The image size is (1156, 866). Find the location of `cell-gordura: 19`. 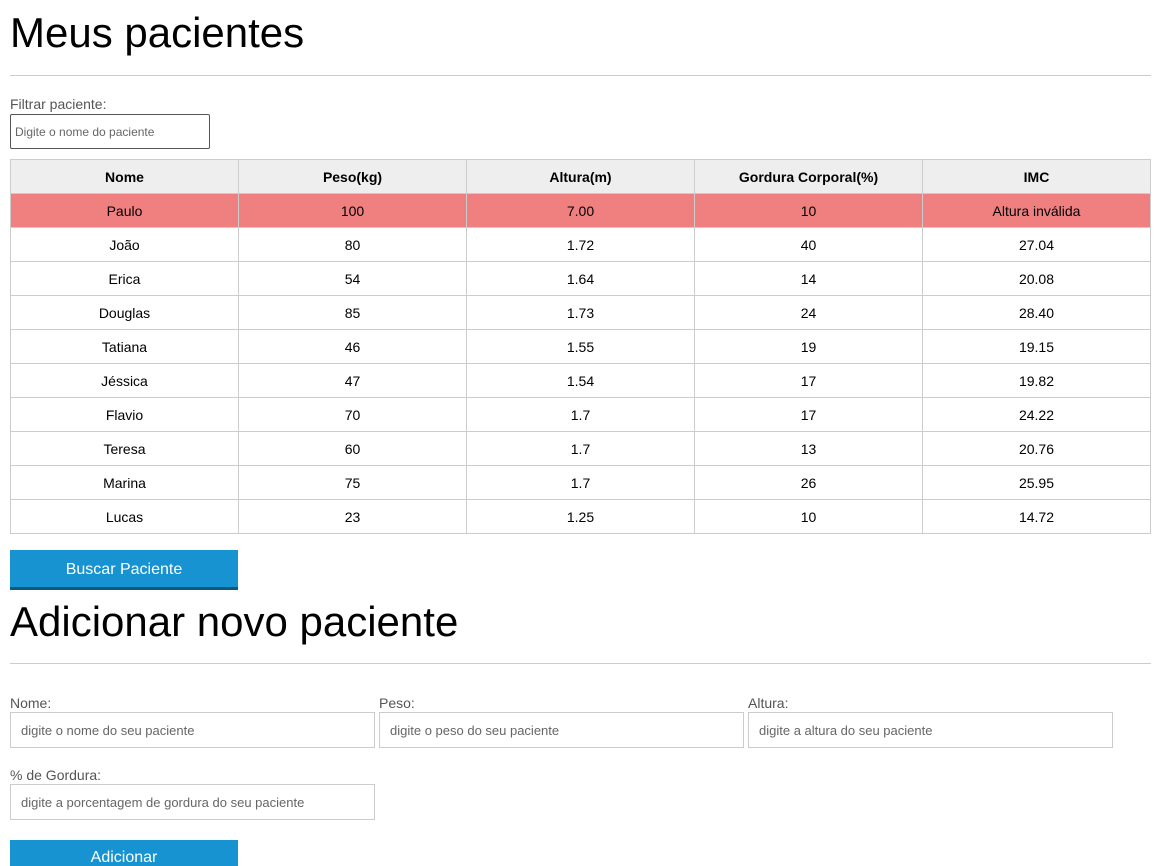

cell-gordura: 19 is located at coordinates (808, 346).